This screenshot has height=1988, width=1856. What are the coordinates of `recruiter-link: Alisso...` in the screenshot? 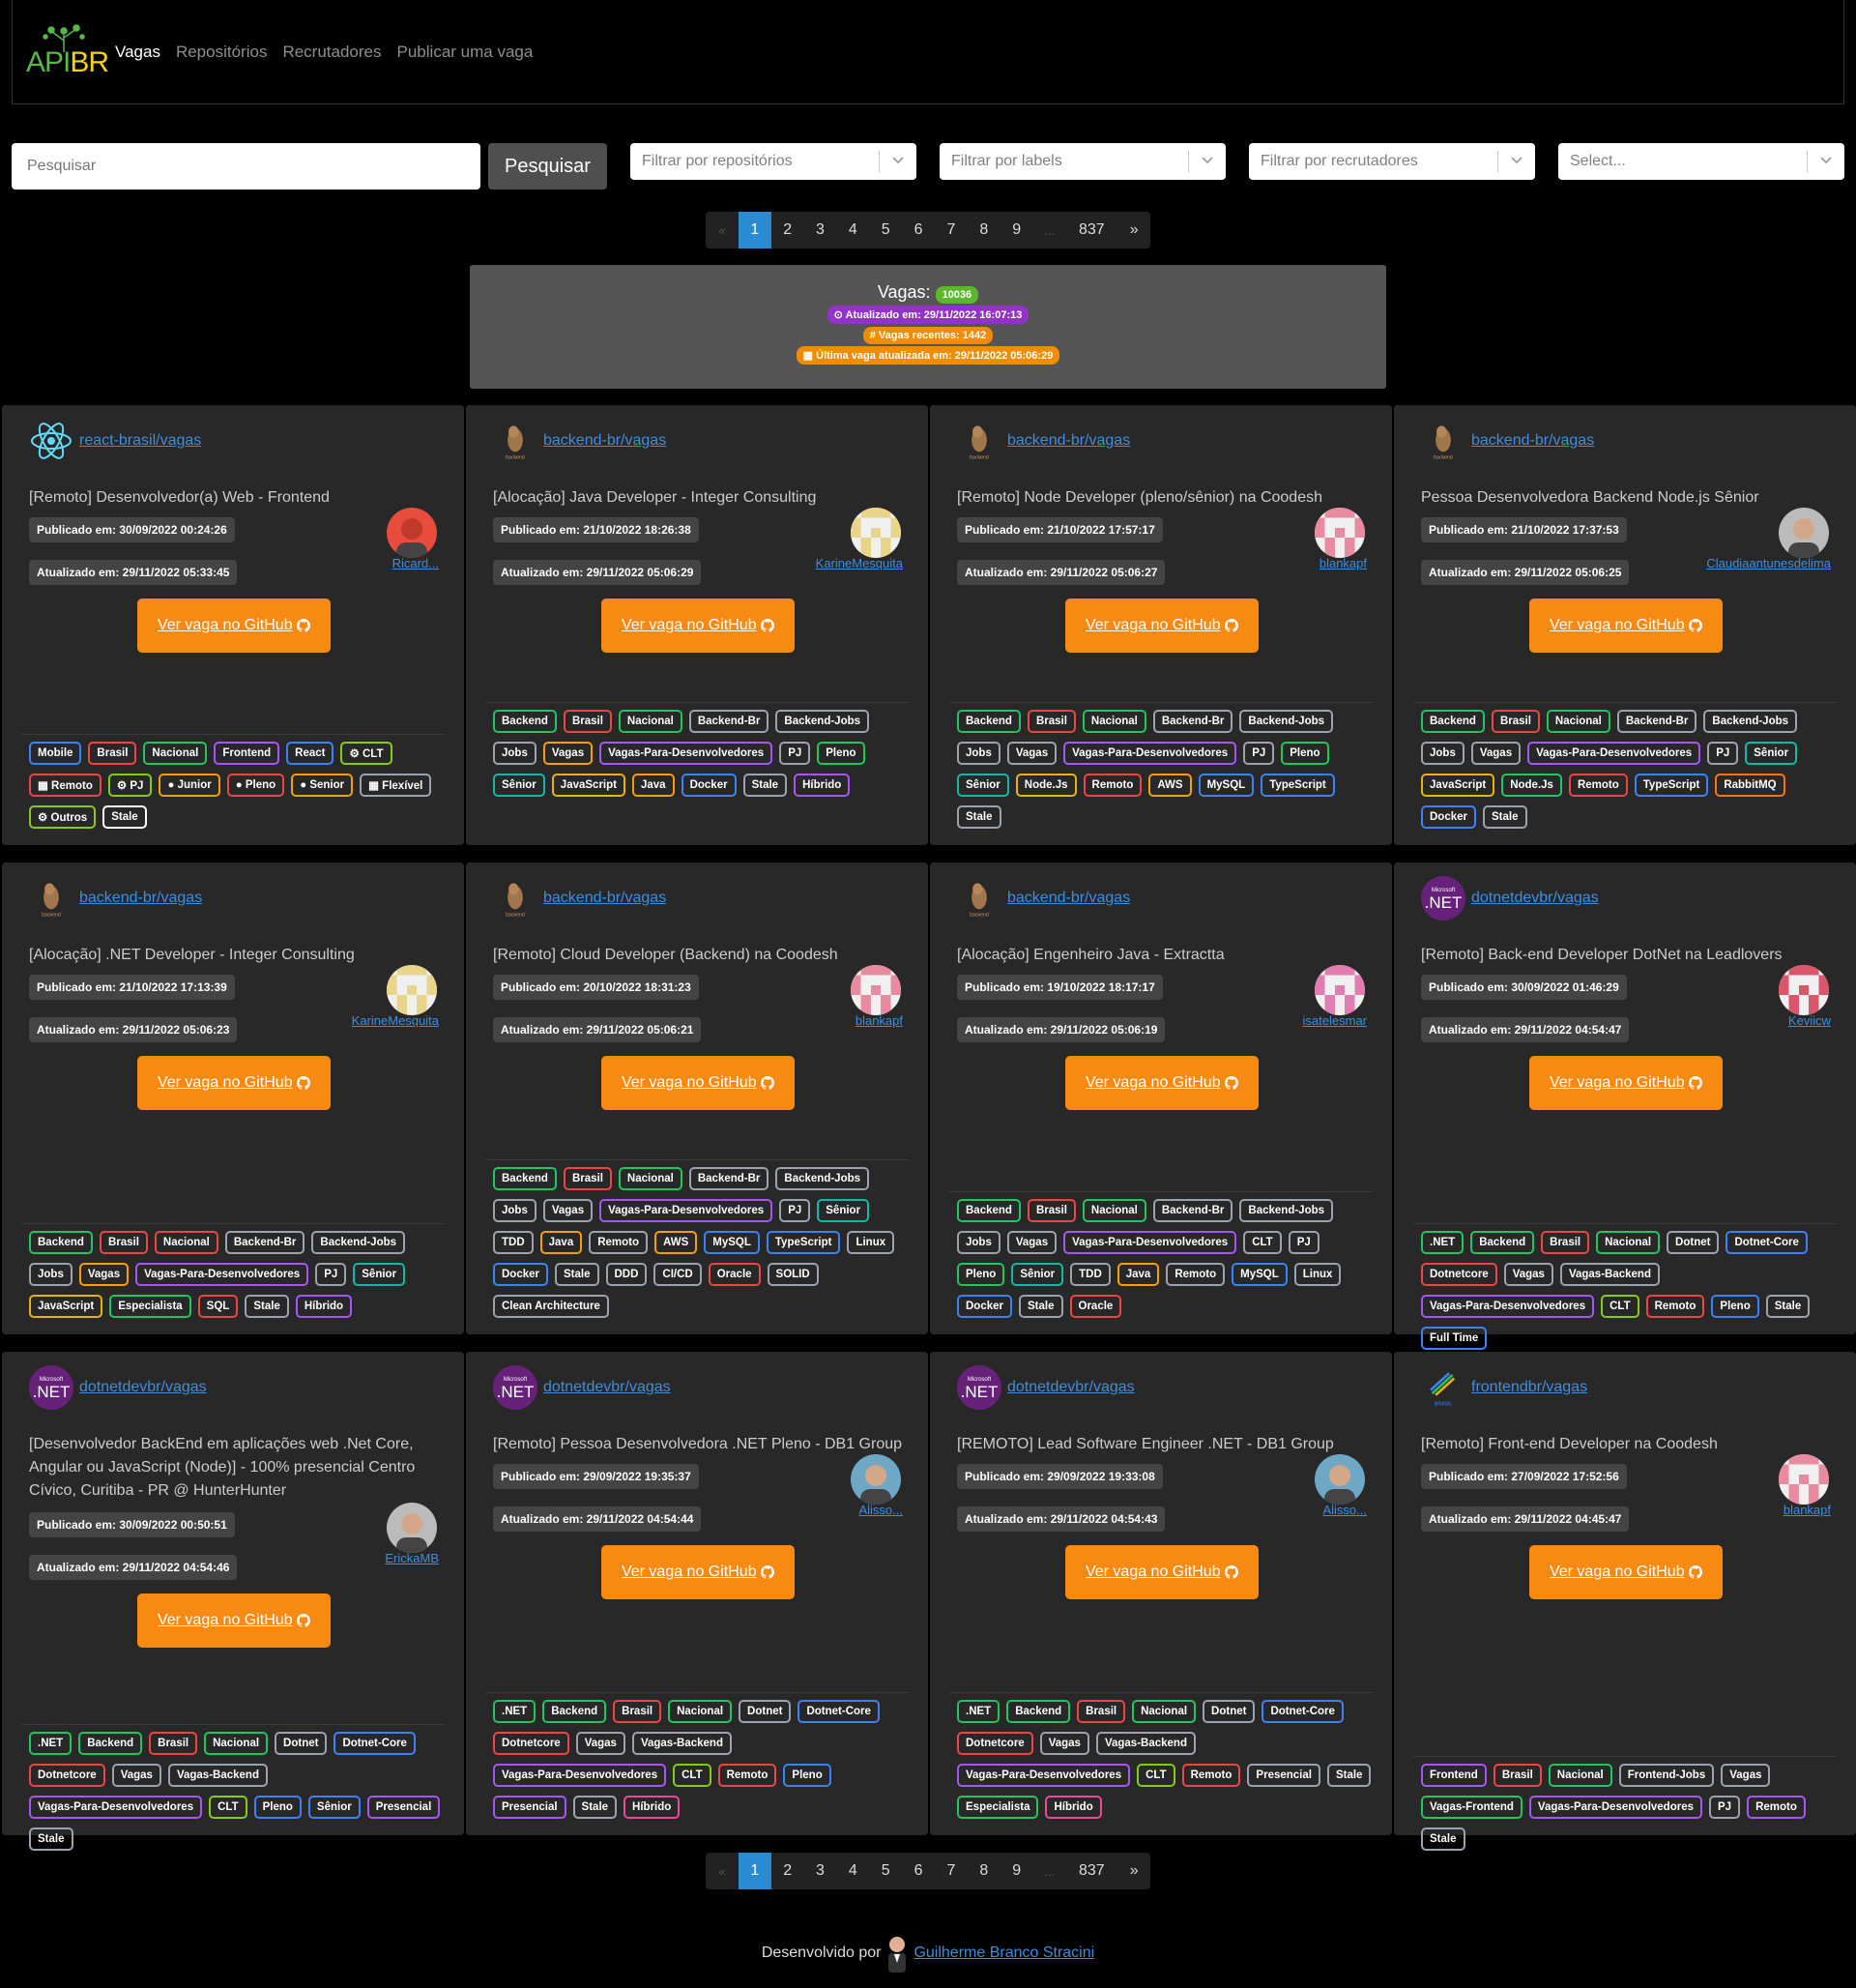 It's located at (1345, 1510).